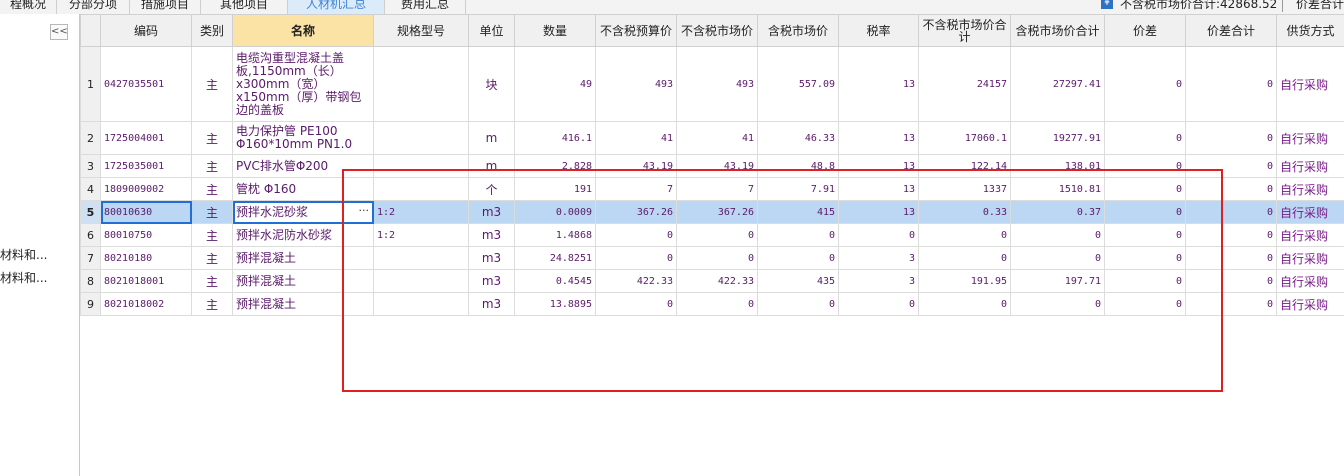 The height and width of the screenshot is (476, 1344). Describe the element at coordinates (1231, 30) in the screenshot. I see `col-header-price-diff-total: 价差合计` at that location.